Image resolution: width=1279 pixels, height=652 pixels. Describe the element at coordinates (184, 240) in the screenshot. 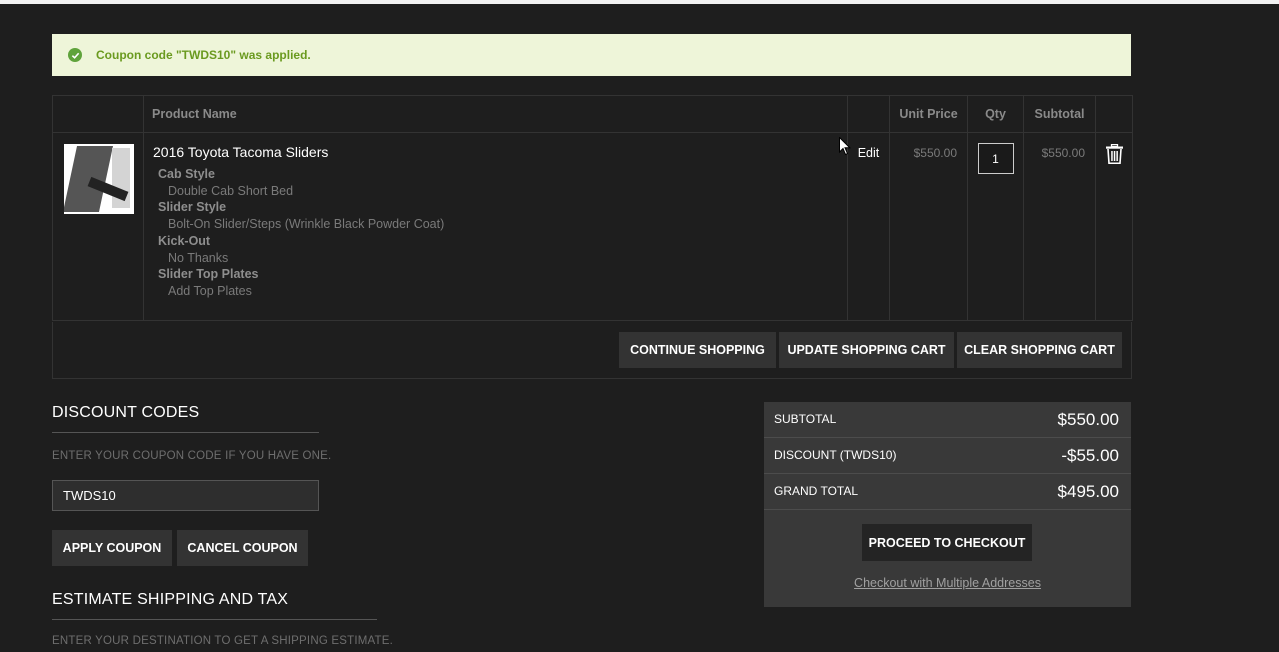

I see `option-label: Kick-Out` at that location.